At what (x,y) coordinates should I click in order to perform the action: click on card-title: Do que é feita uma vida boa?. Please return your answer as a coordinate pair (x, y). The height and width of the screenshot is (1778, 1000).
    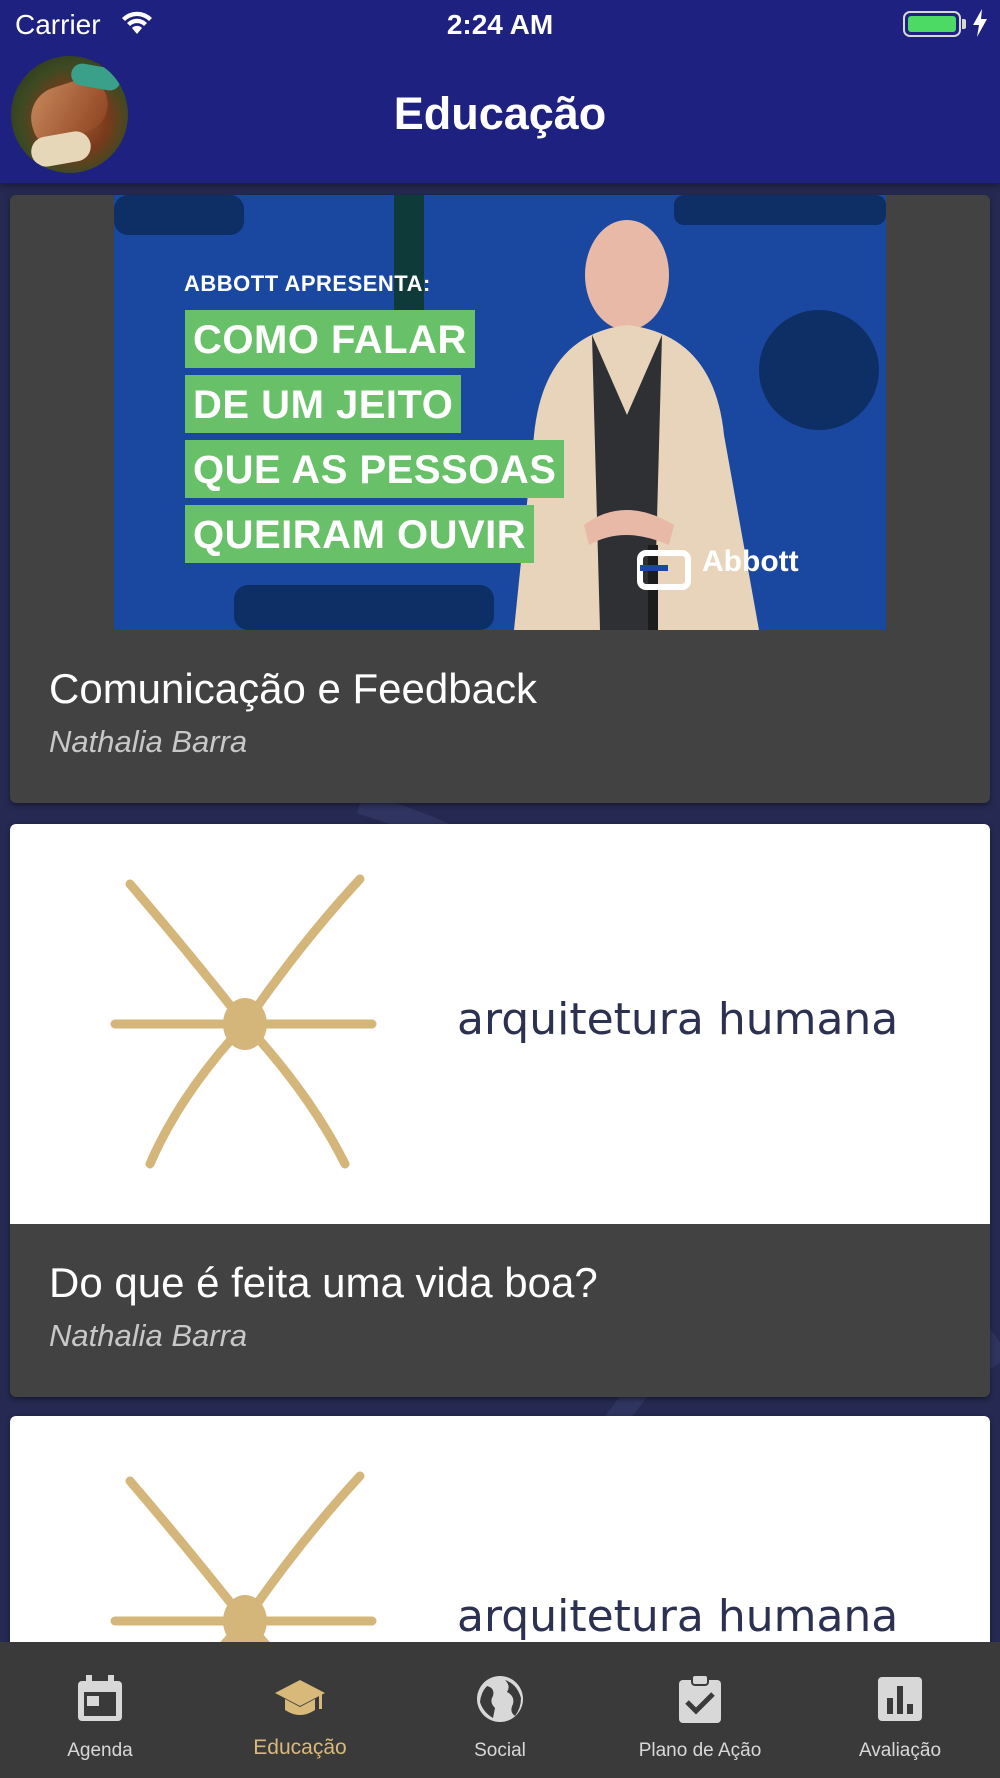
    Looking at the image, I should click on (323, 1282).